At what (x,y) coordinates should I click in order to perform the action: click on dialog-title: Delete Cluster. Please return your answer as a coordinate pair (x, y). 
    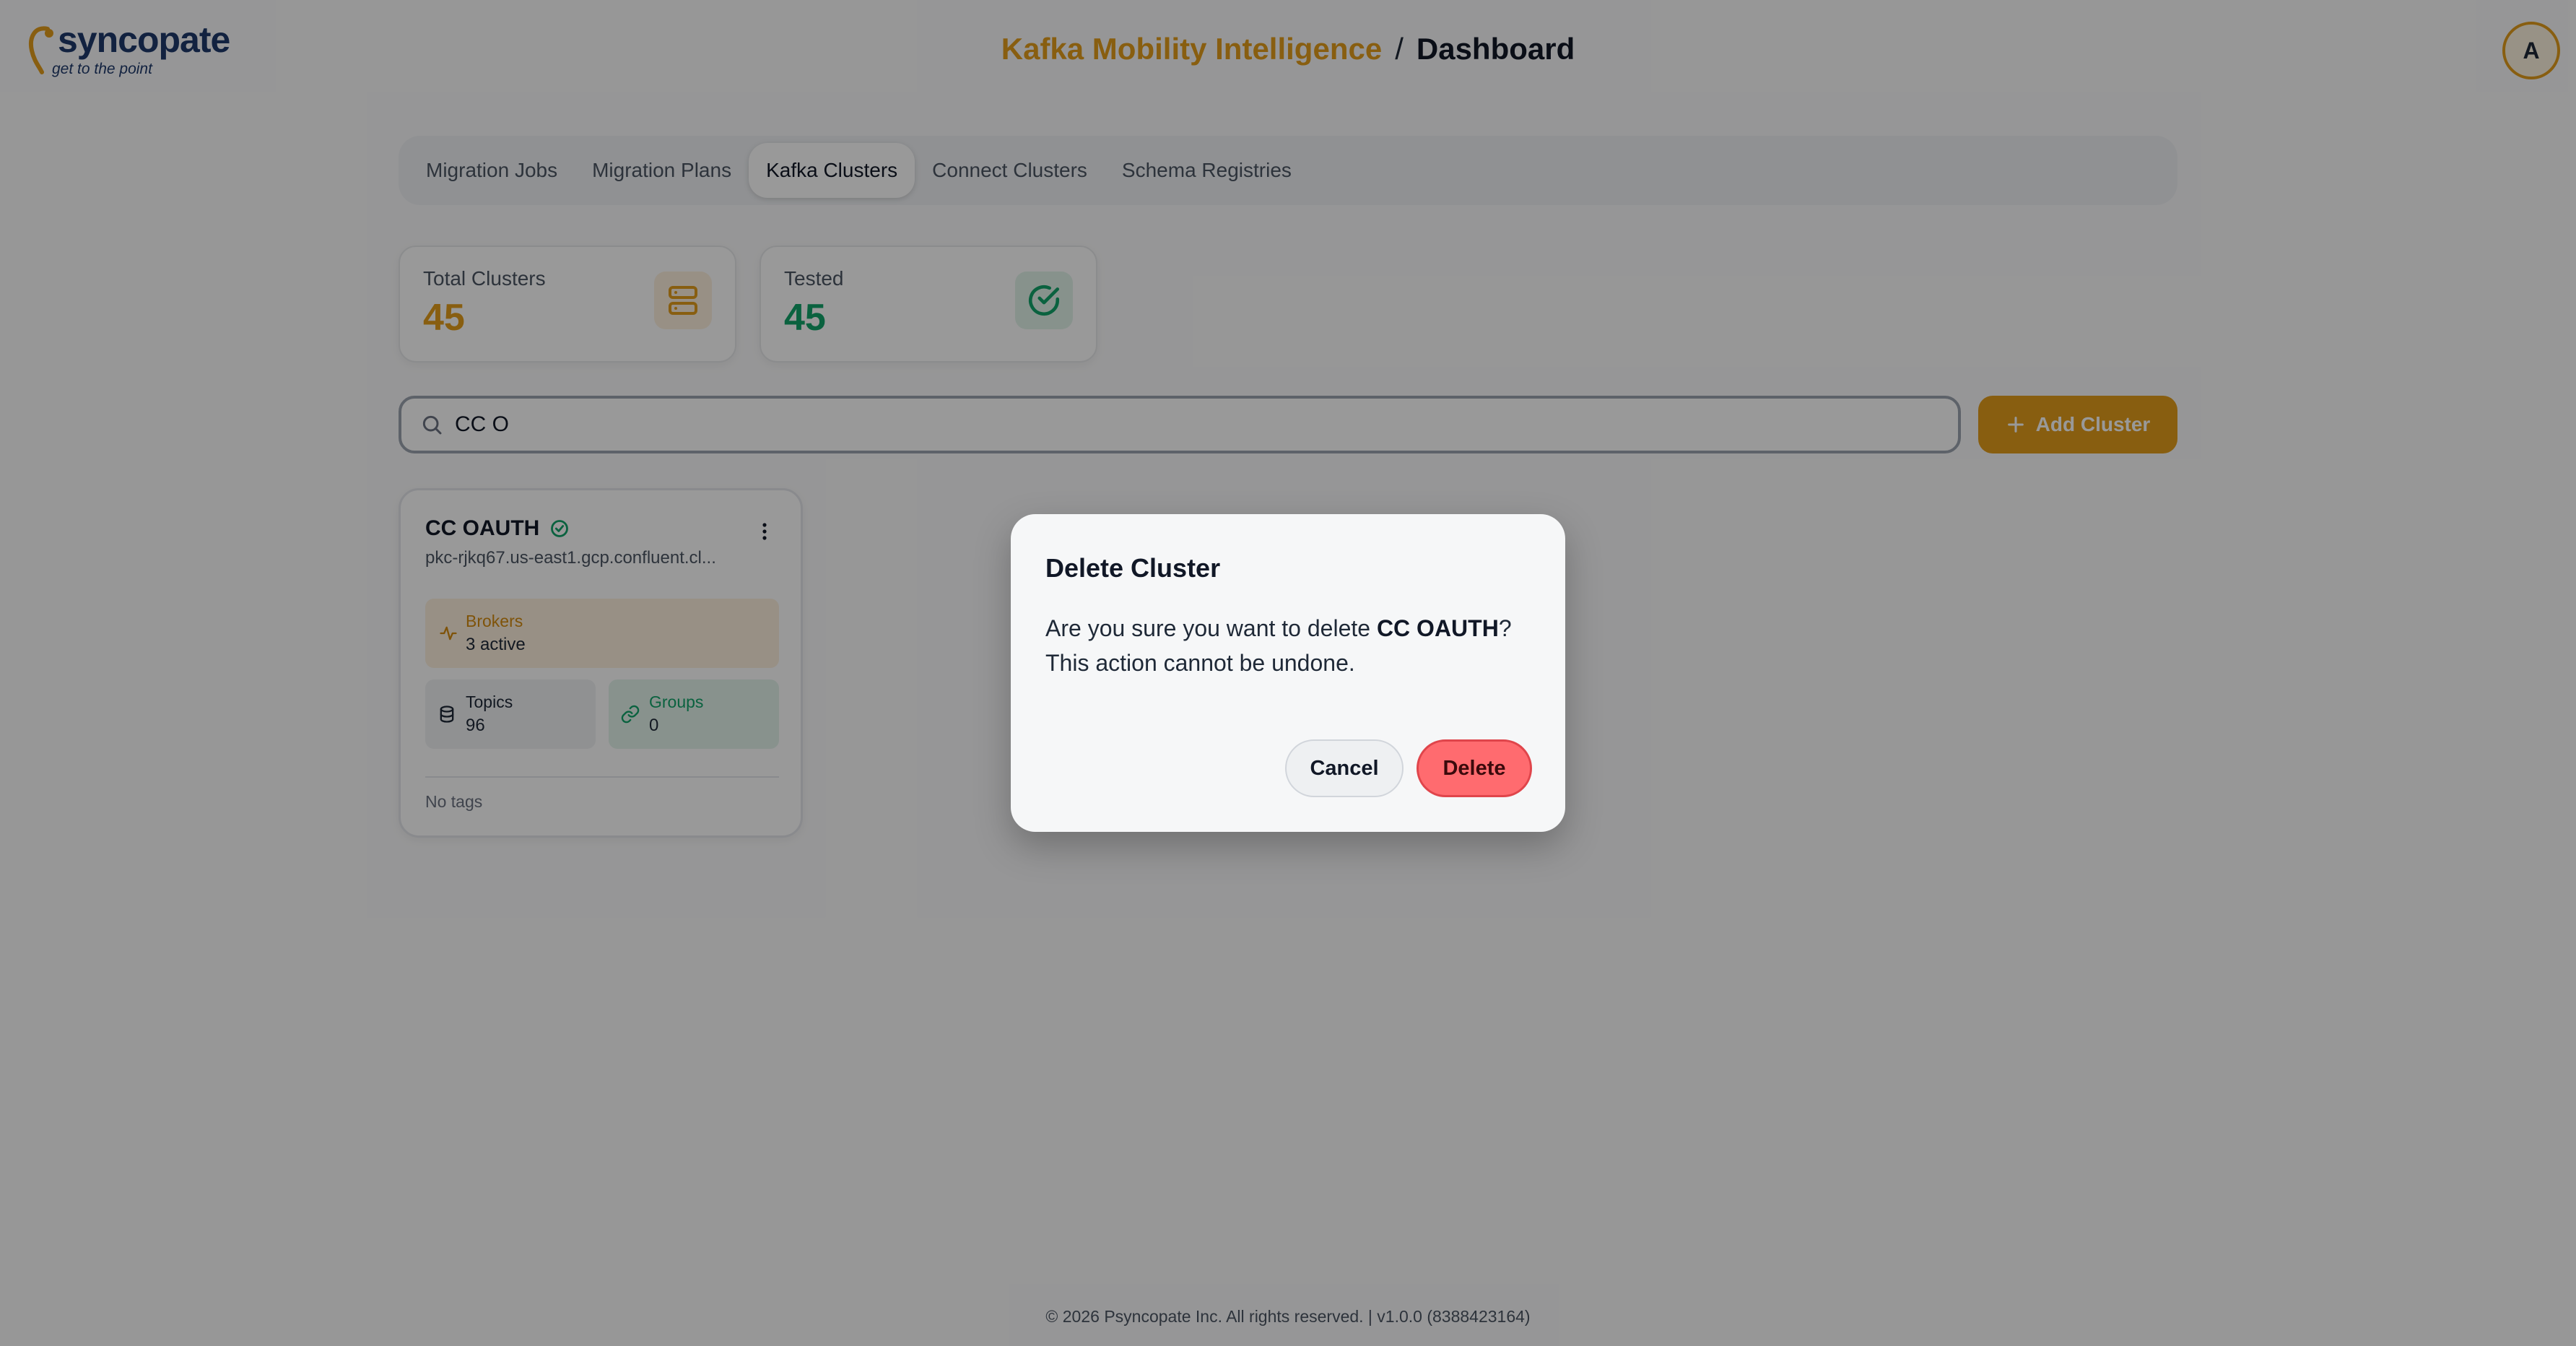
    Looking at the image, I should click on (1133, 568).